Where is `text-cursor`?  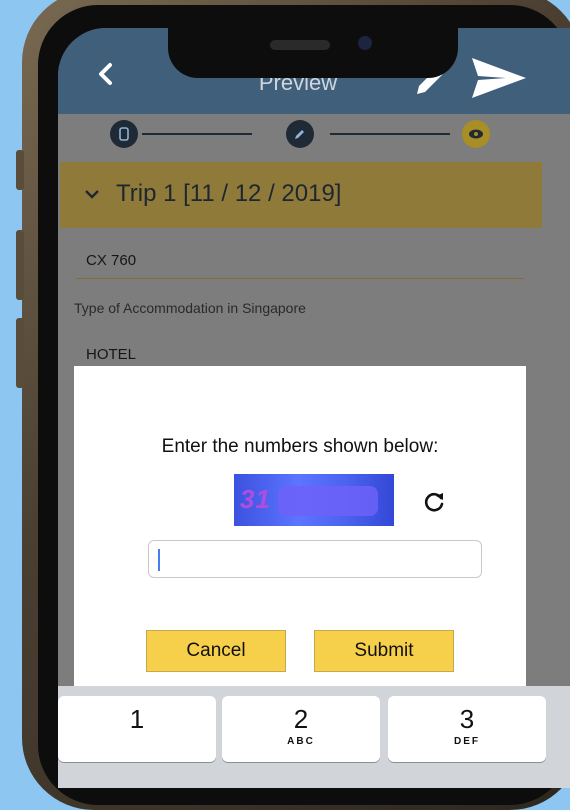
text-cursor is located at coordinates (159, 560).